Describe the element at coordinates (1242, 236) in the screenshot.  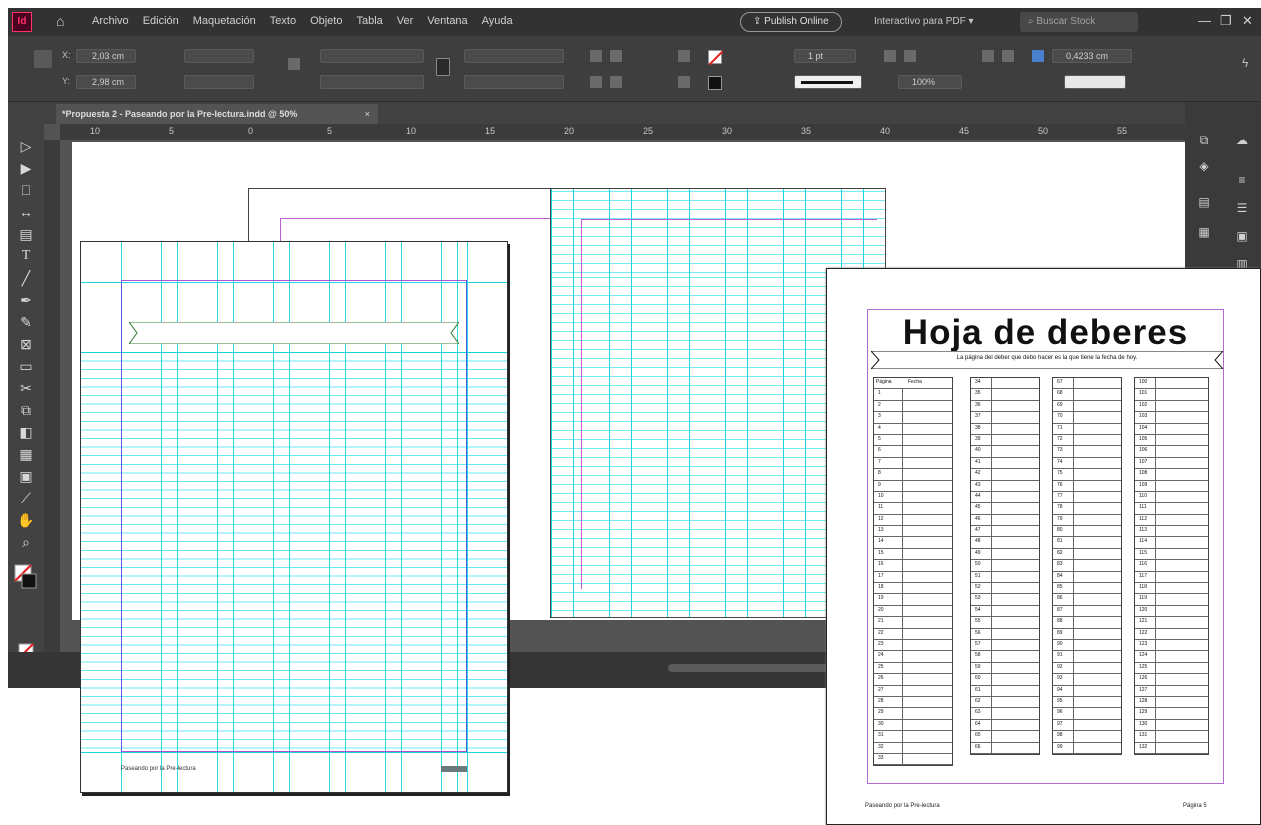
I see `properties-panel-icon: ▣` at that location.